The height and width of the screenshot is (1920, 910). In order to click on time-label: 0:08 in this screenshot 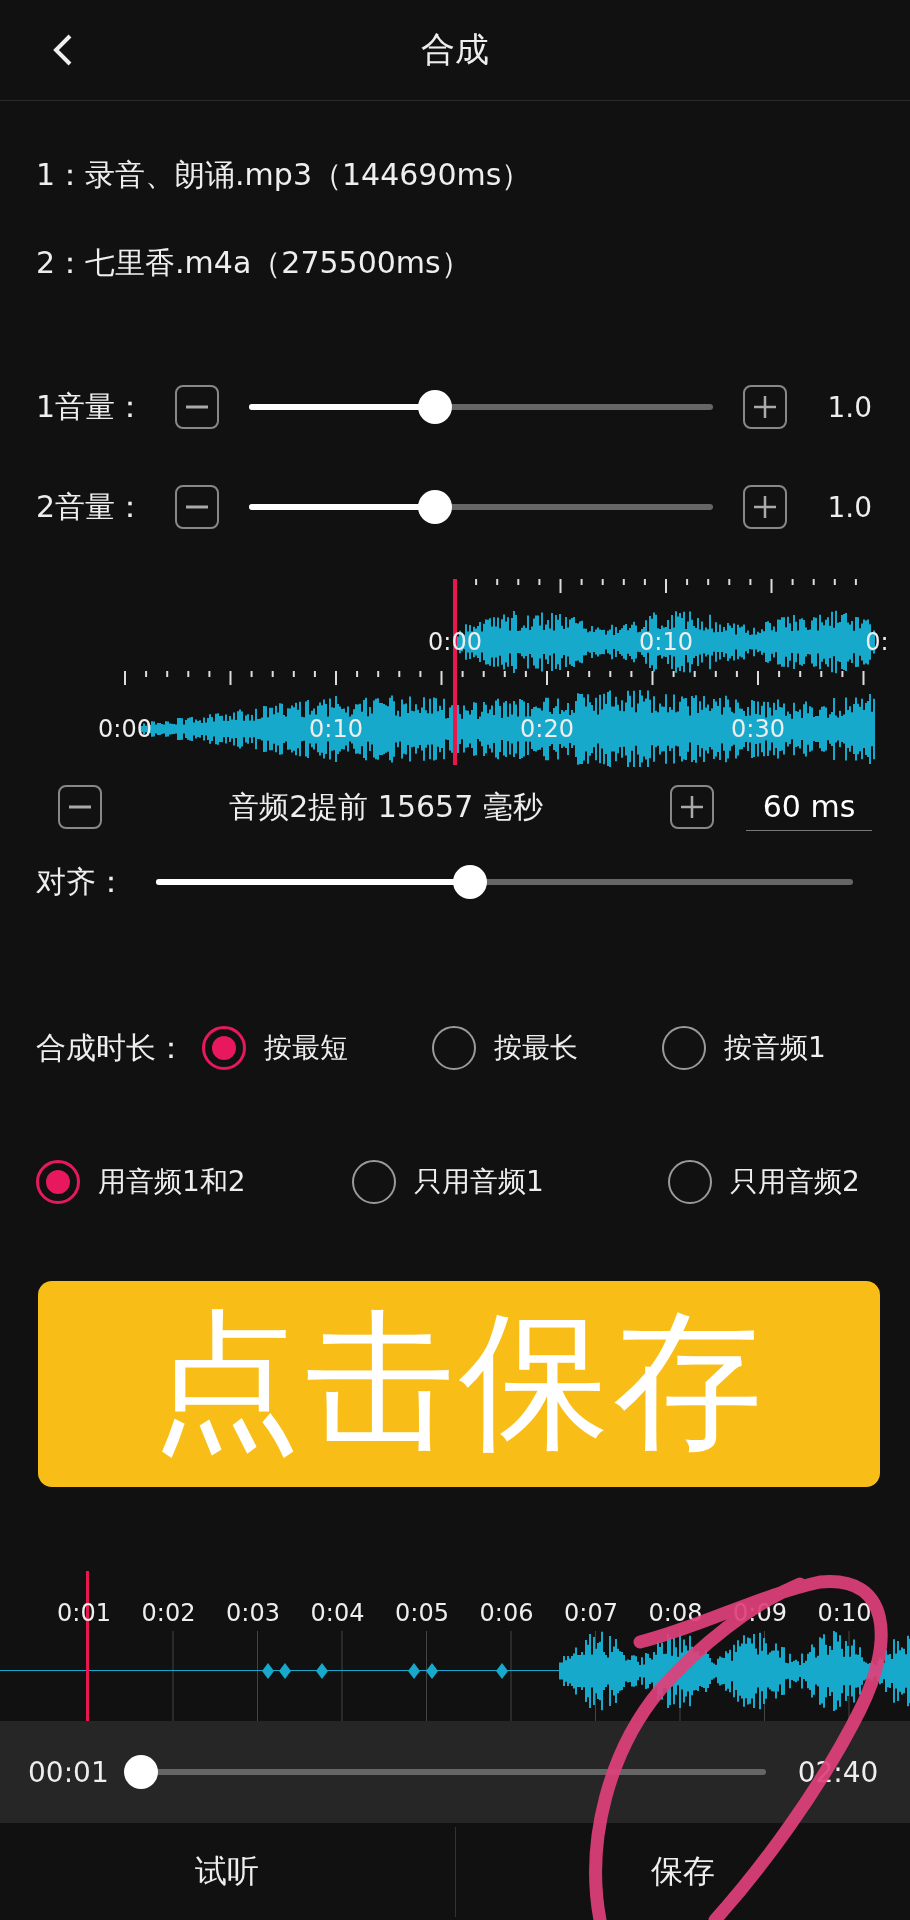, I will do `click(675, 1613)`.